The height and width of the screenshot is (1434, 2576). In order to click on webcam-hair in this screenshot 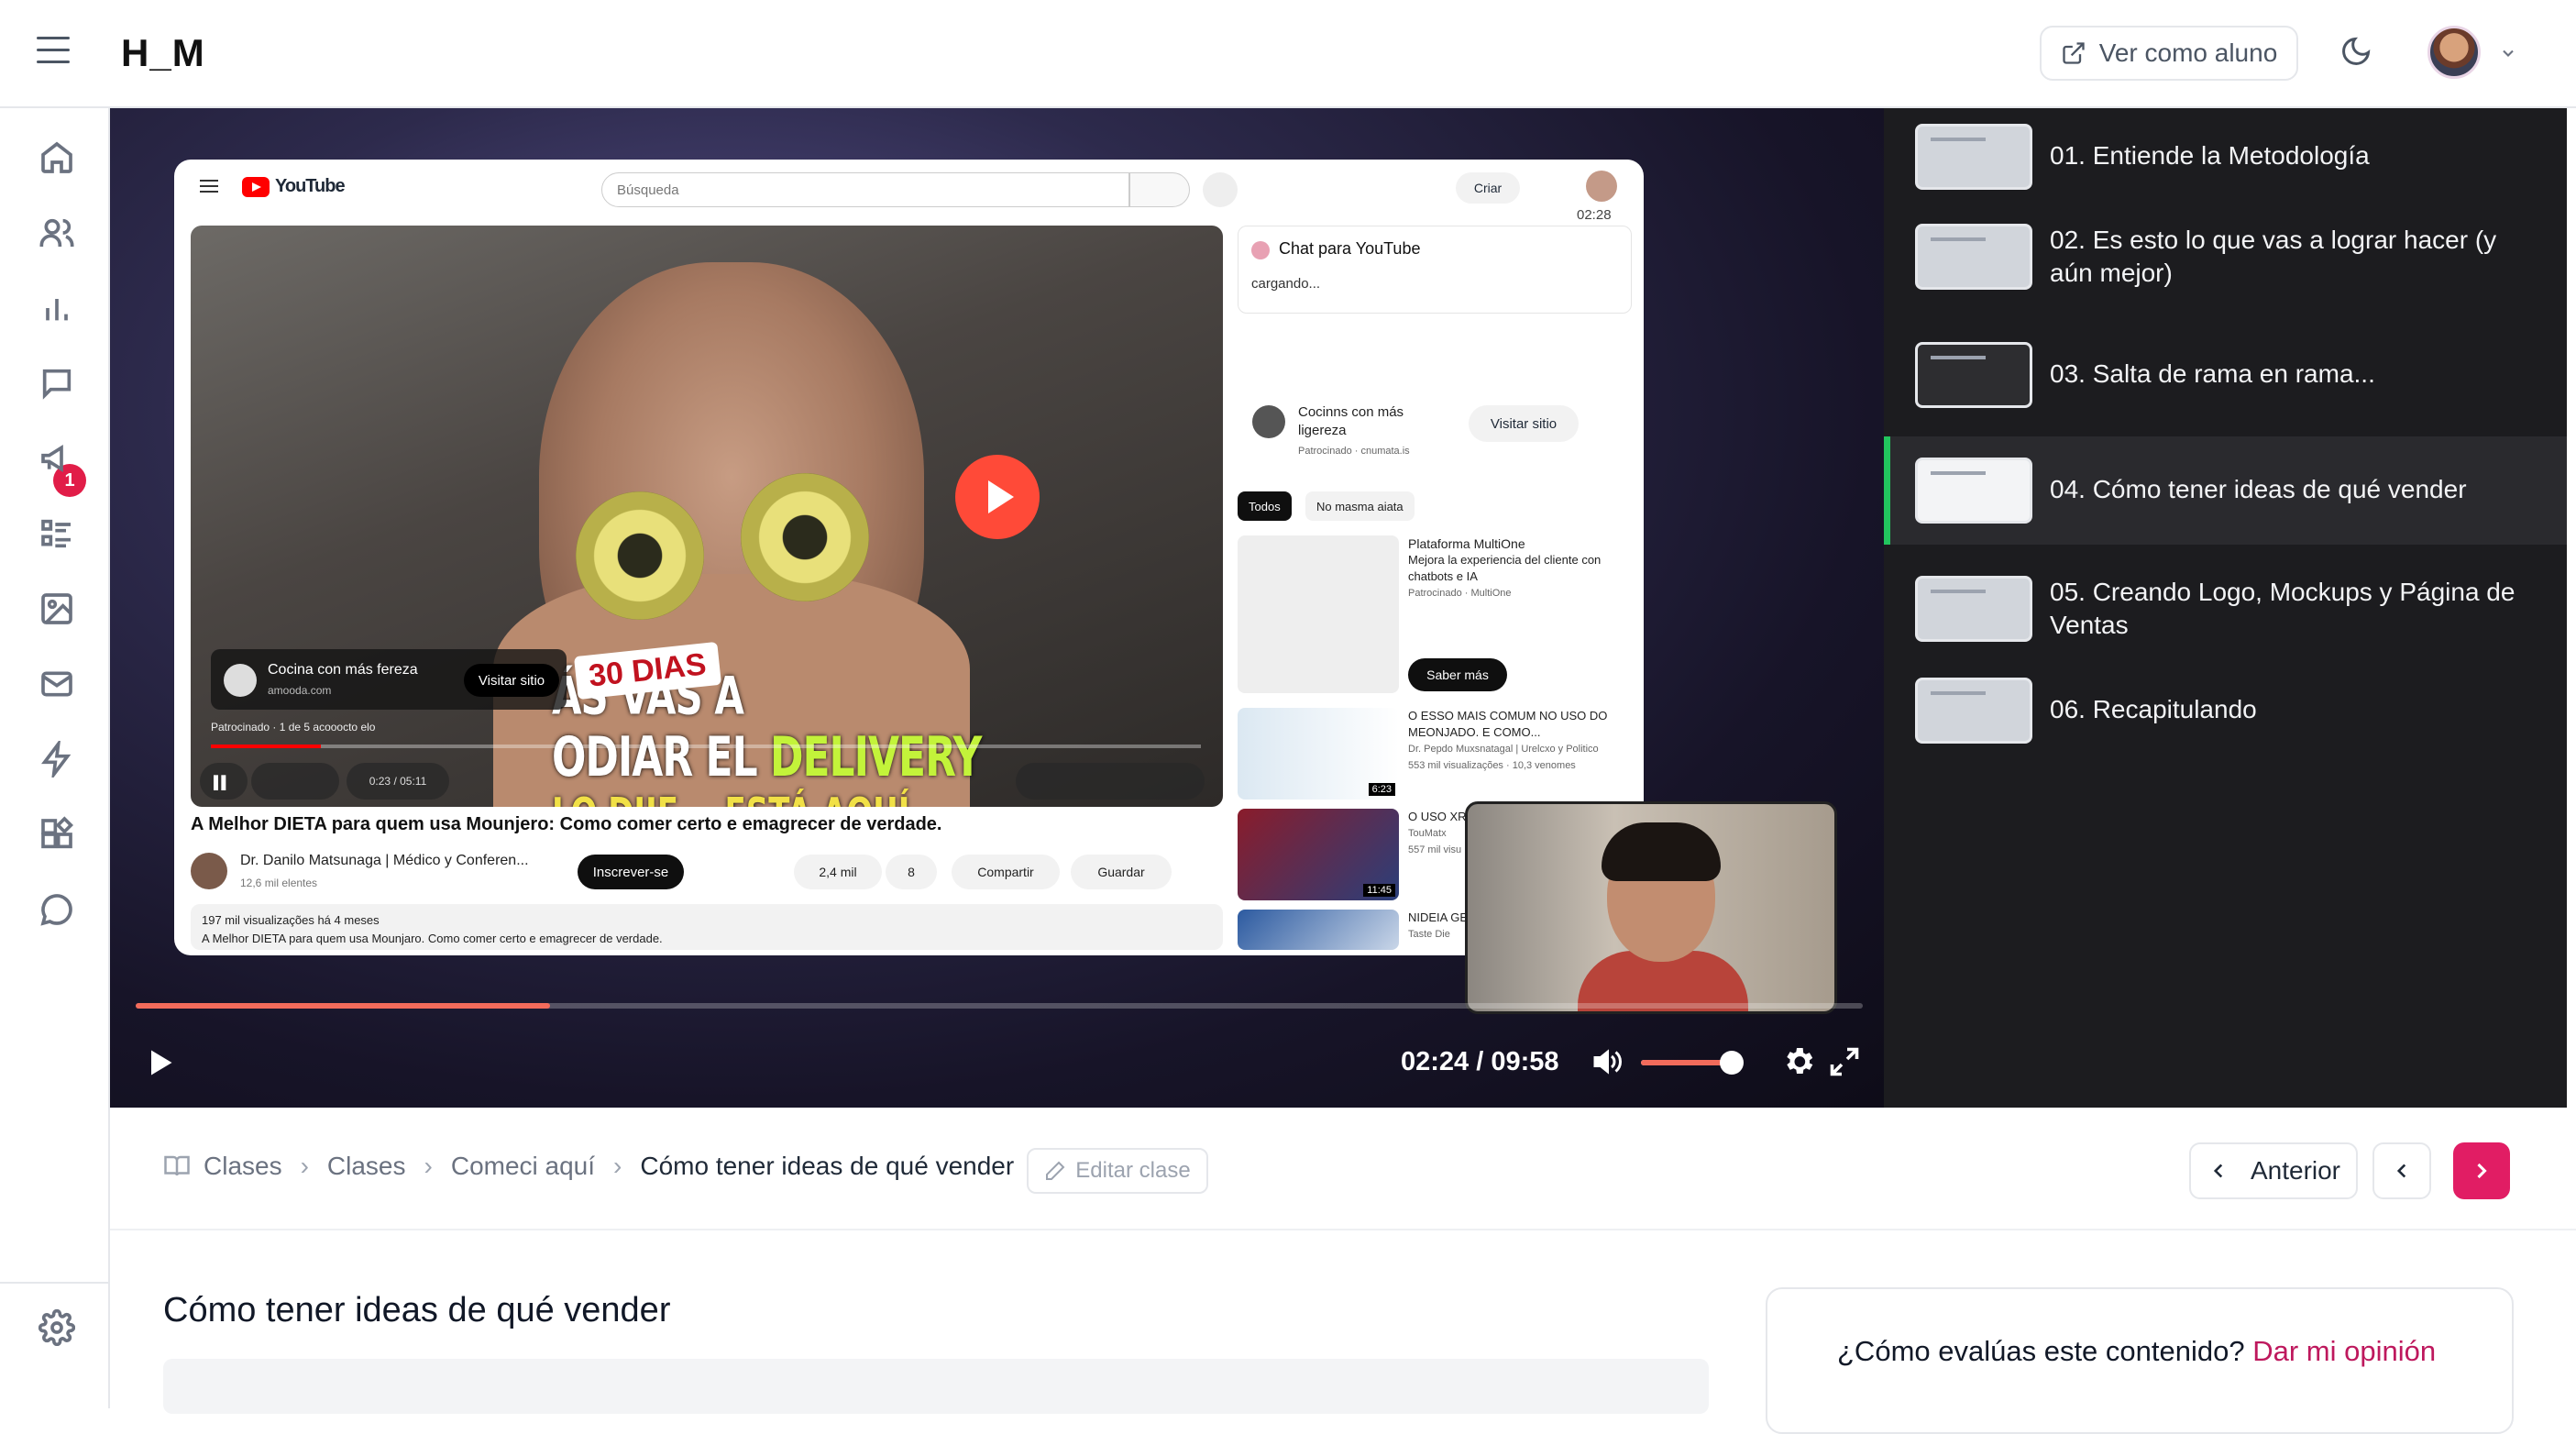, I will do `click(1661, 851)`.